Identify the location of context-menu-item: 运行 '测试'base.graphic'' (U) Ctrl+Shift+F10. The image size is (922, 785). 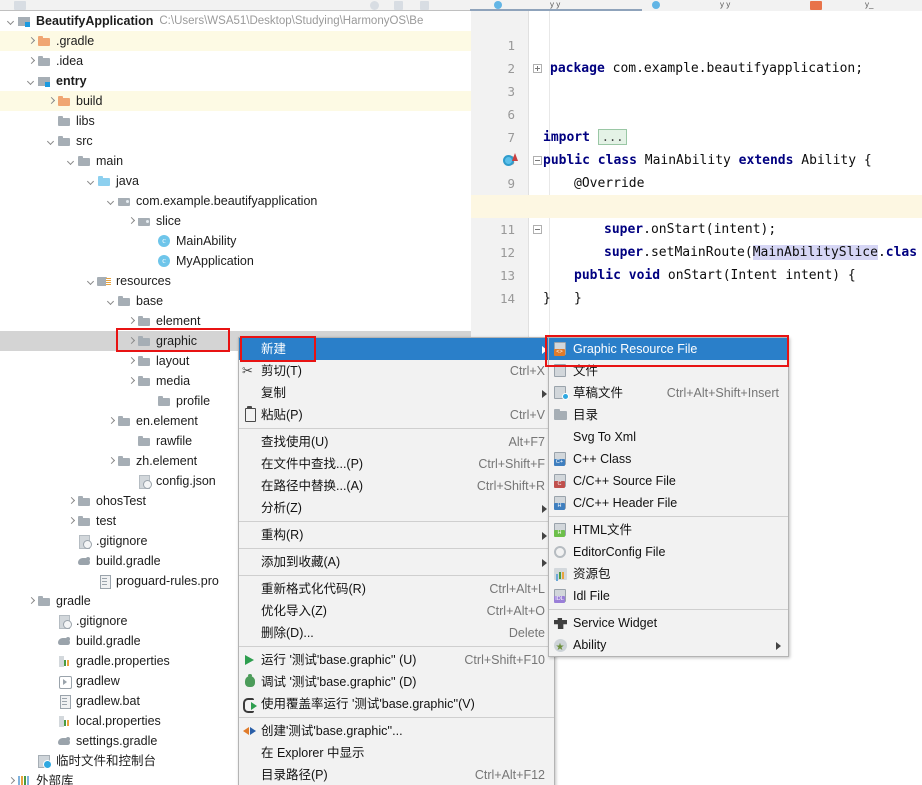
(396, 660).